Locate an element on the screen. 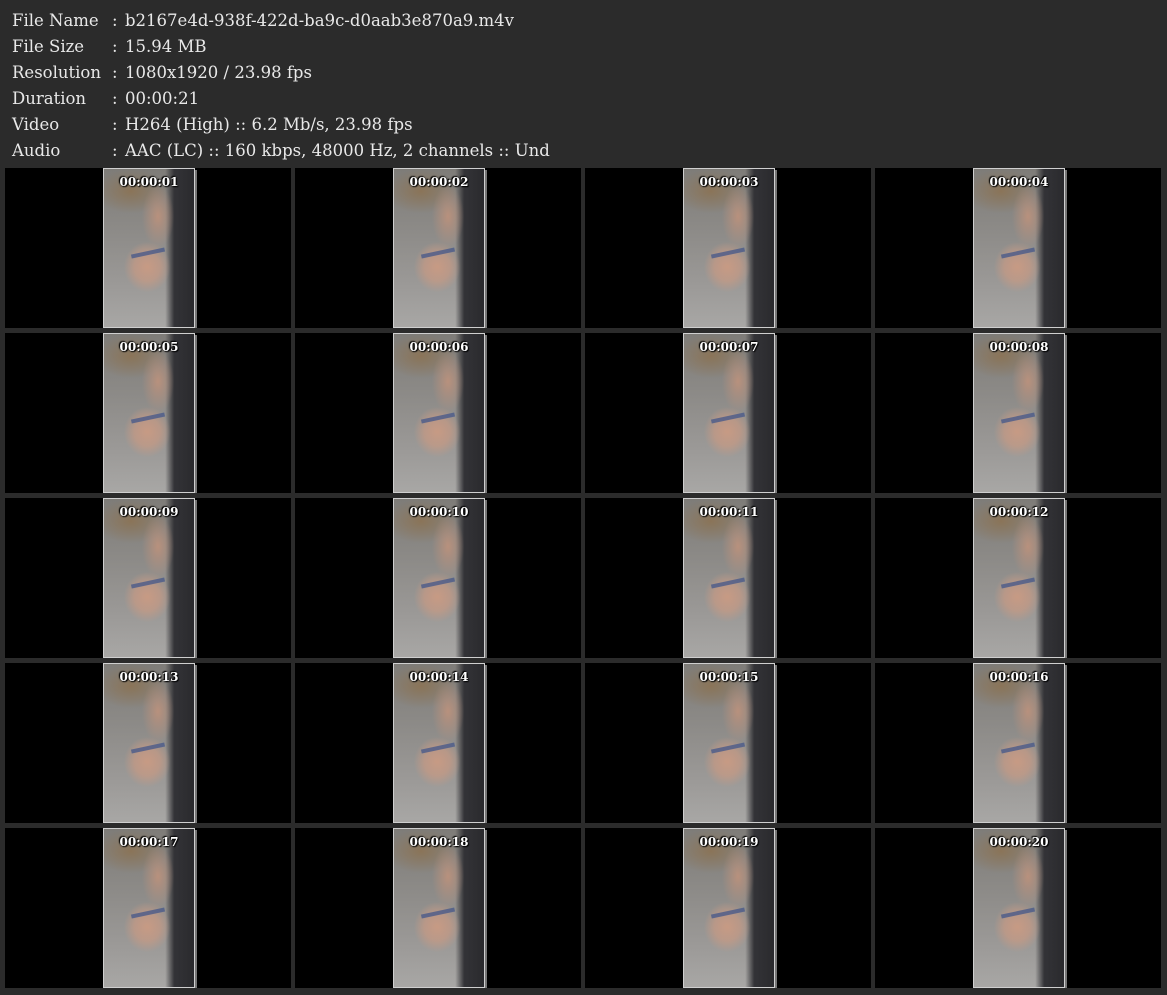  frame-timestamp: 00:00:12 is located at coordinates (1019, 512).